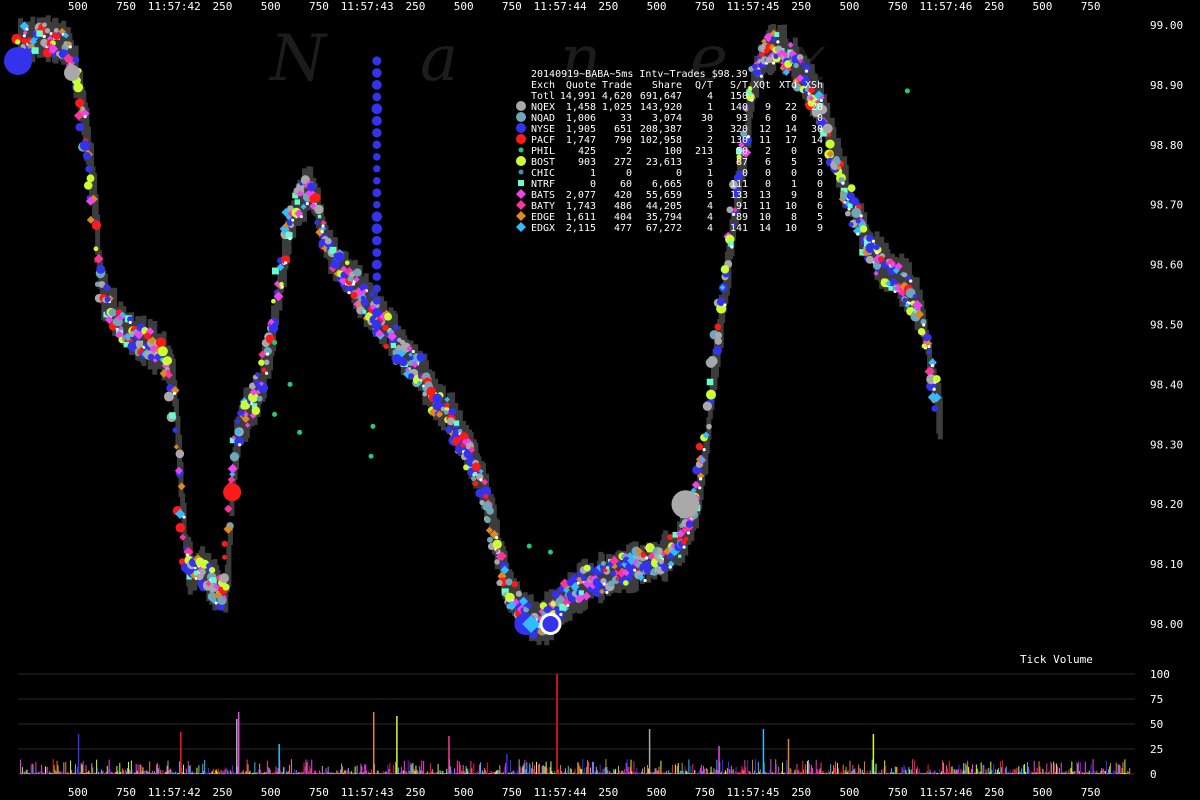 This screenshot has width=1200, height=800. I want to click on legend-value-cell: 11, so click(765, 206).